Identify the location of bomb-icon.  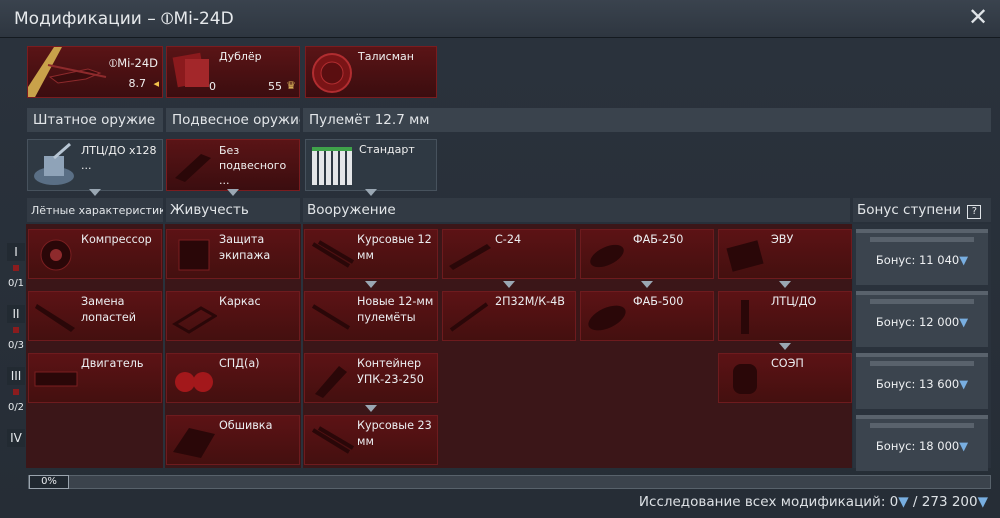
(607, 318).